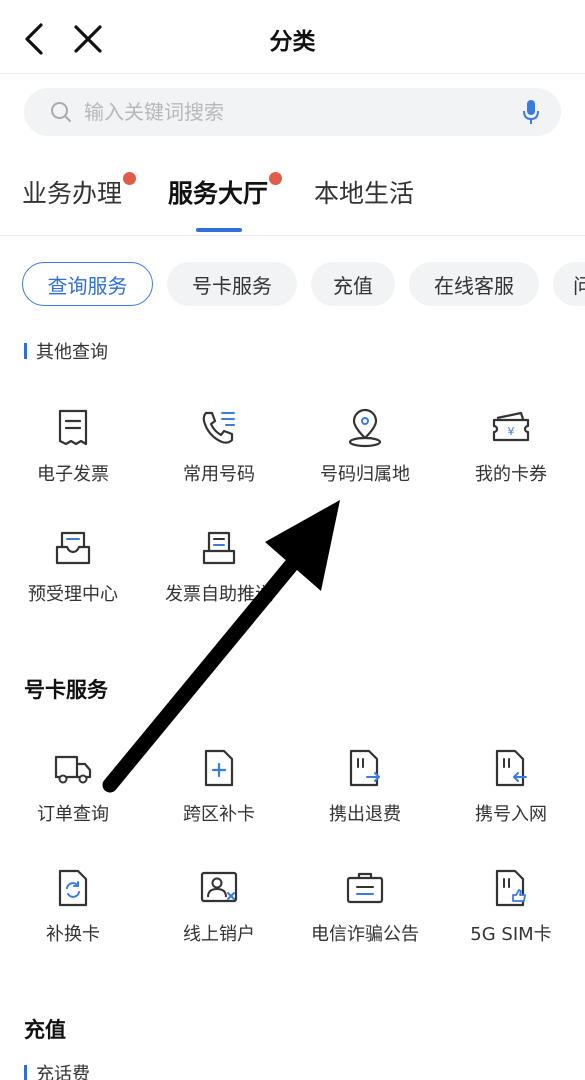  What do you see at coordinates (73, 814) in the screenshot?
I see `grid-item-label: 订单查询` at bounding box center [73, 814].